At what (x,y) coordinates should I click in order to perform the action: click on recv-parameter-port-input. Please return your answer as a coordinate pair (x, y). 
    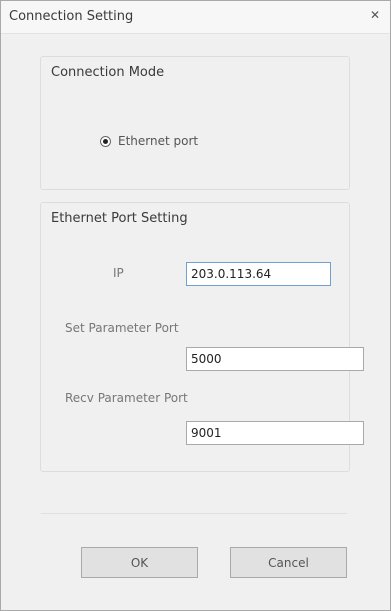
    Looking at the image, I should click on (275, 433).